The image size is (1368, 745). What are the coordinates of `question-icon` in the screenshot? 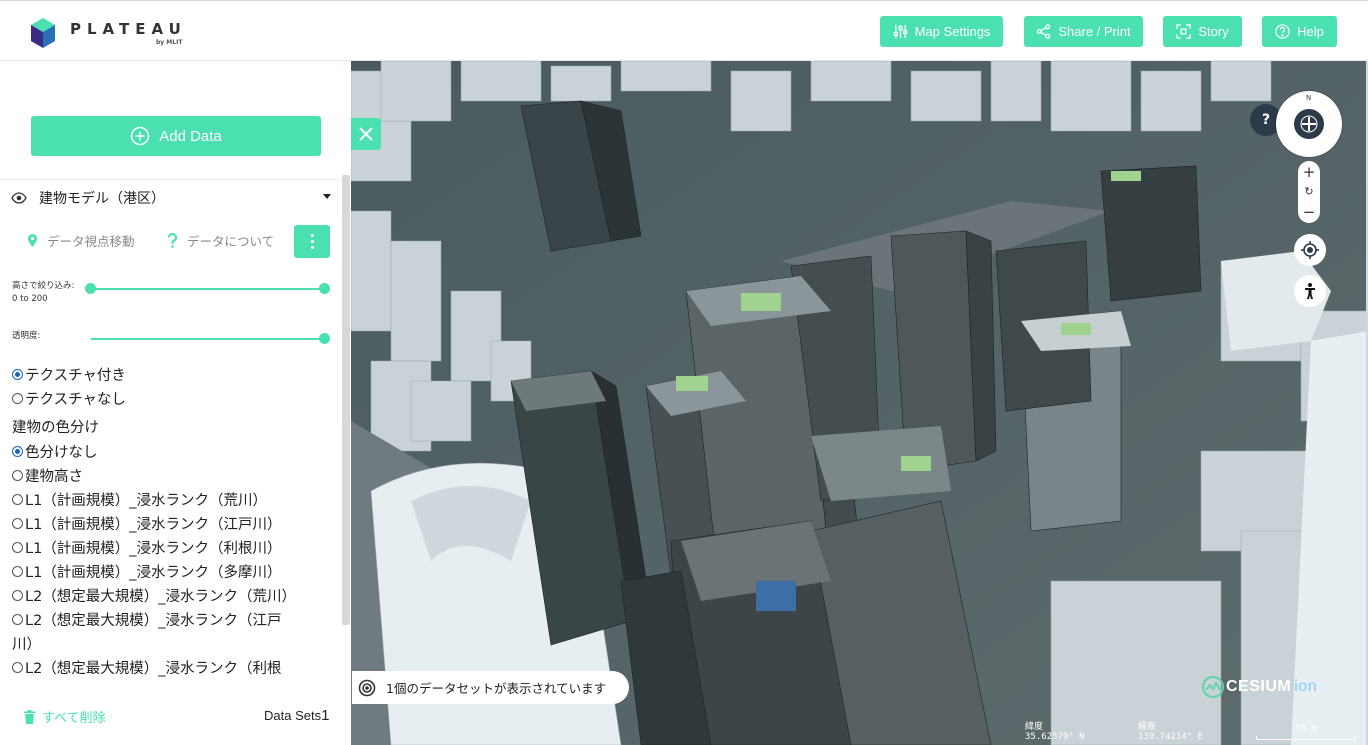 It's located at (172, 240).